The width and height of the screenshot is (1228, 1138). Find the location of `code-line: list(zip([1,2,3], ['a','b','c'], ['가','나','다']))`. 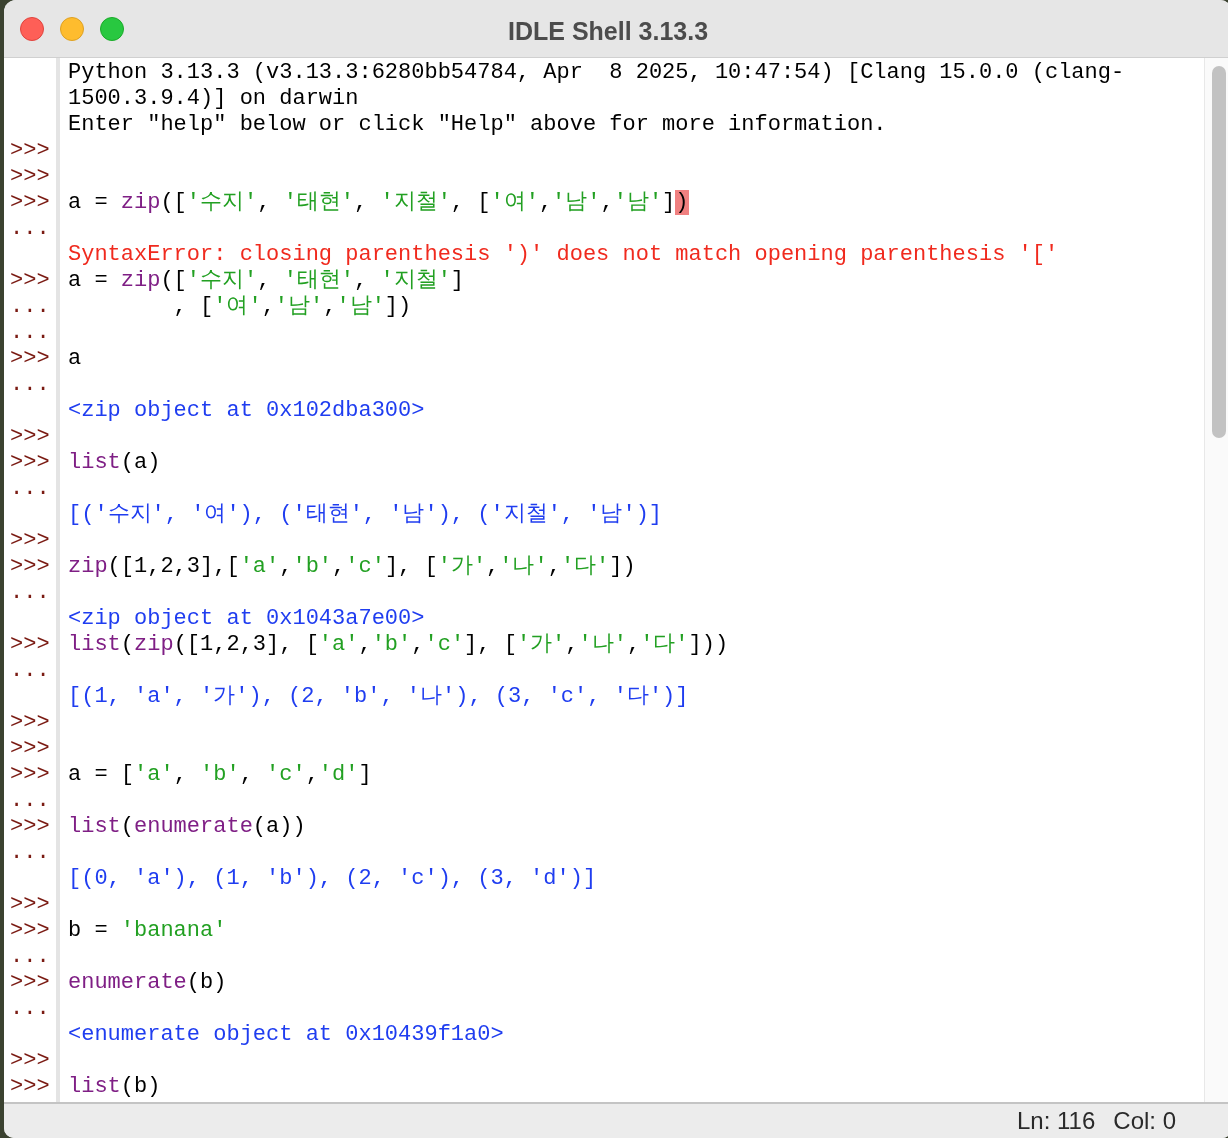

code-line: list(zip([1,2,3], ['a','b','c'], ['가','나','다'])) is located at coordinates (398, 644).